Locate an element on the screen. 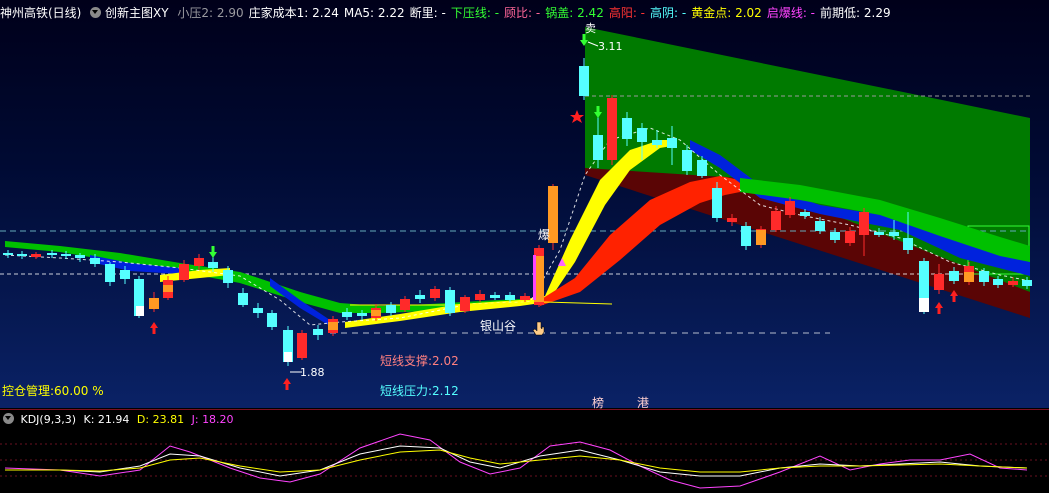  sell-arrow-icon is located at coordinates (213, 252).